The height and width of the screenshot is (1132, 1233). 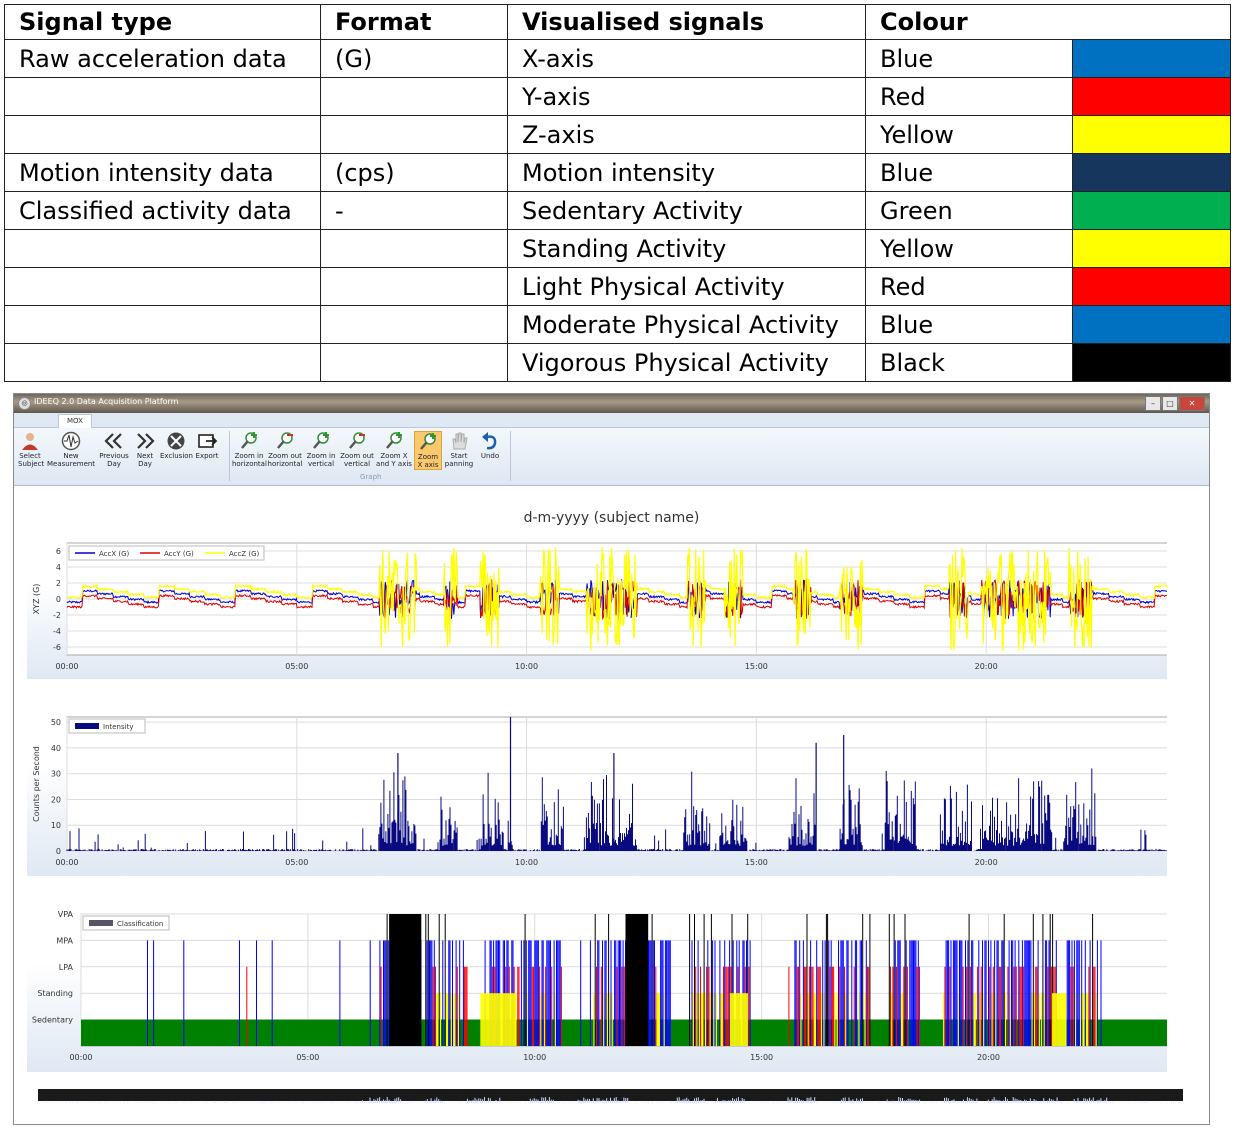 What do you see at coordinates (357, 456) in the screenshot?
I see `button-label-line1: Zoom out` at bounding box center [357, 456].